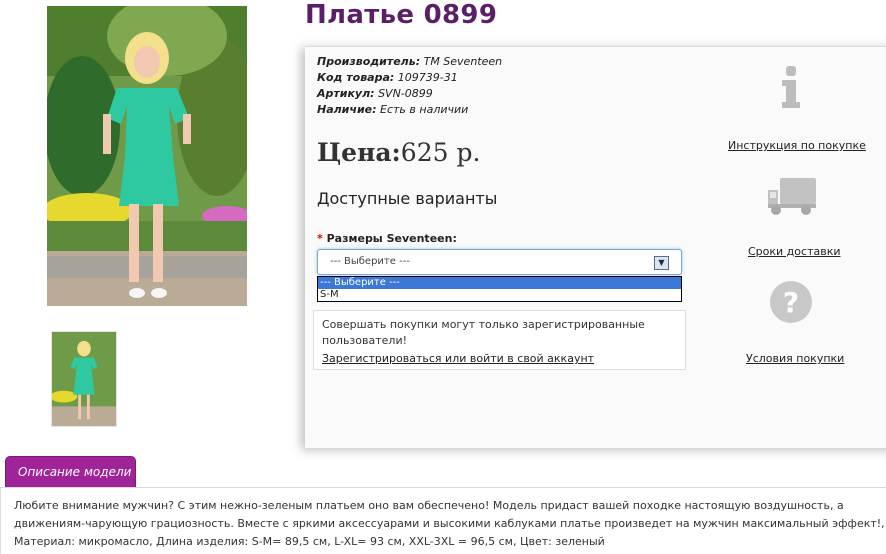 This screenshot has width=886, height=554. Describe the element at coordinates (499, 295) in the screenshot. I see `size-option-s-m: S-M` at that location.